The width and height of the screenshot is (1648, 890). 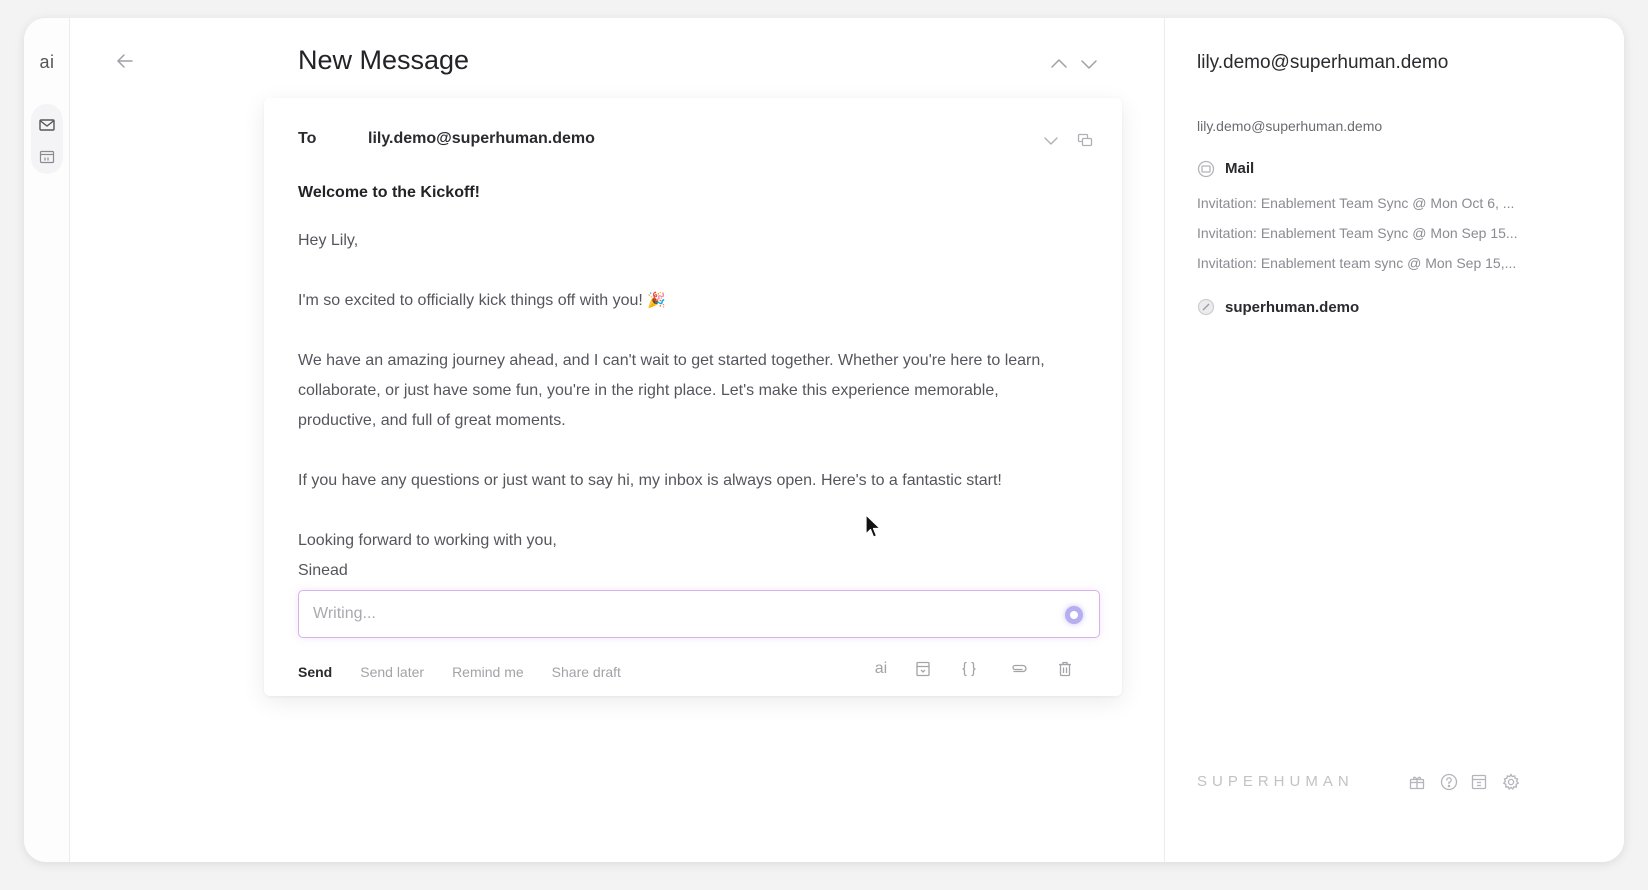 I want to click on ai-status-indicator-icon, so click(x=1074, y=615).